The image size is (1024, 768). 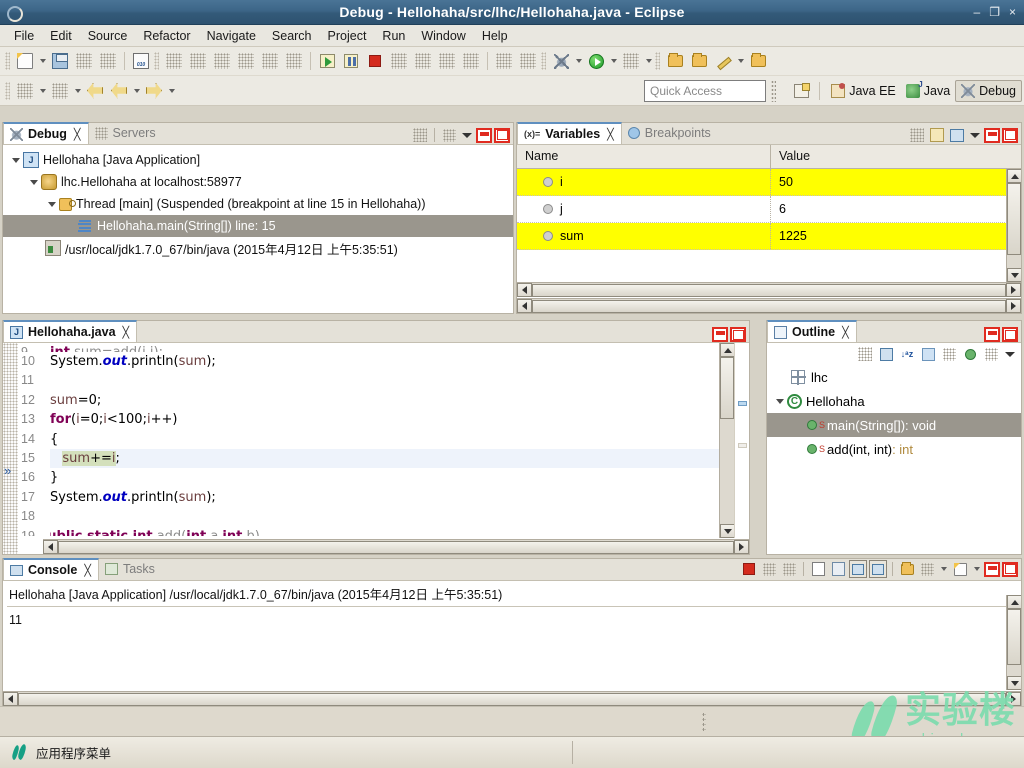 I want to click on new-console-dropdown-icon, so click(x=943, y=569).